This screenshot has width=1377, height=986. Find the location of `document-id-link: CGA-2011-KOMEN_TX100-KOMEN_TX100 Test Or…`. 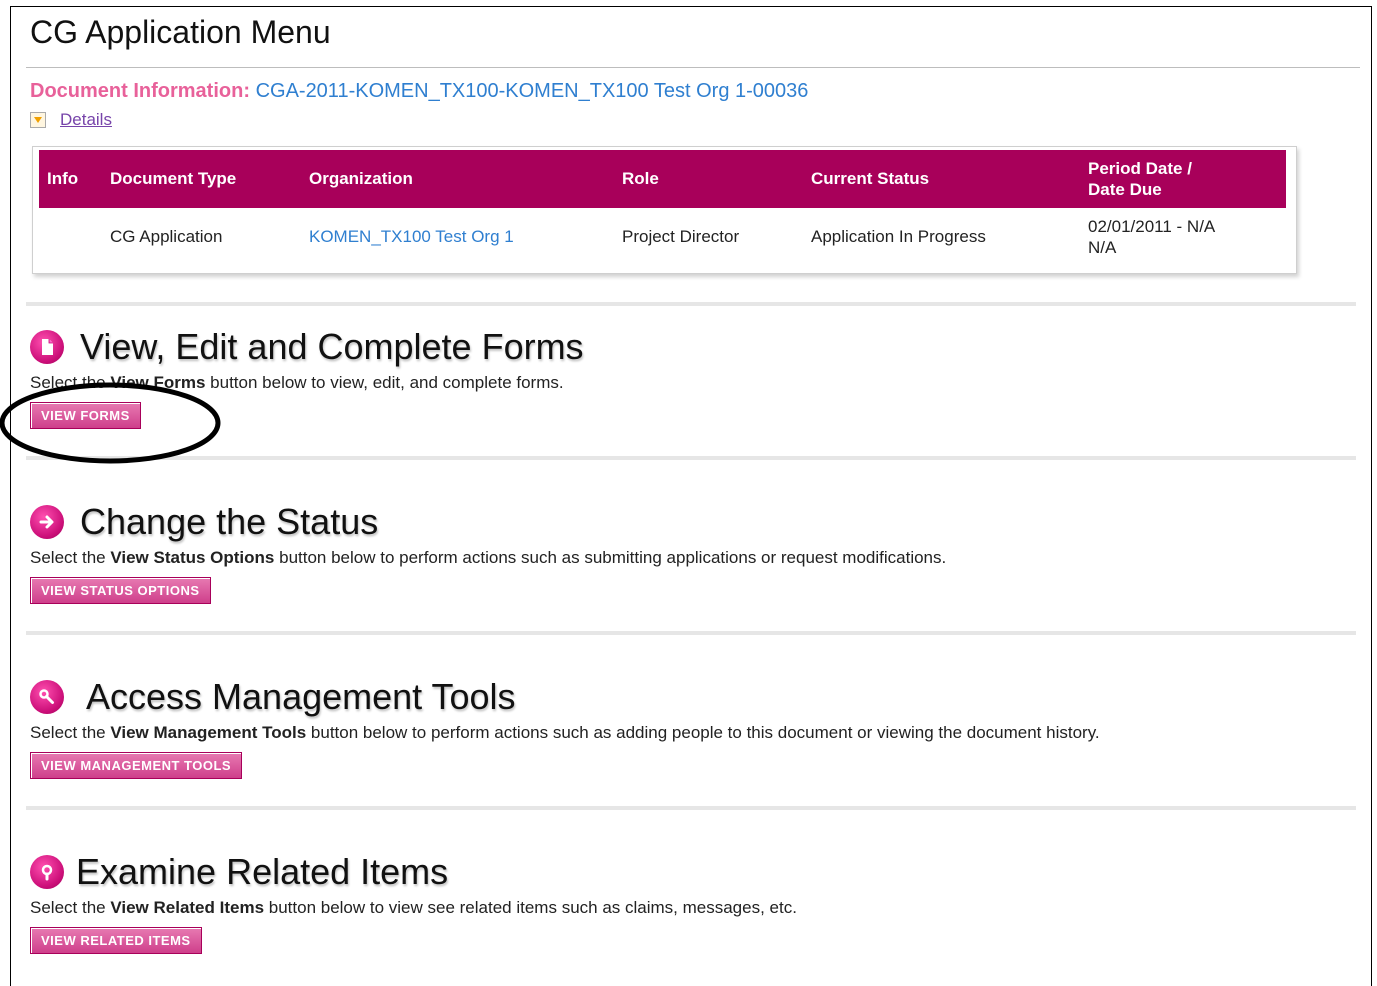

document-id-link: CGA-2011-KOMEN_TX100-KOMEN_TX100 Test Or… is located at coordinates (532, 91).